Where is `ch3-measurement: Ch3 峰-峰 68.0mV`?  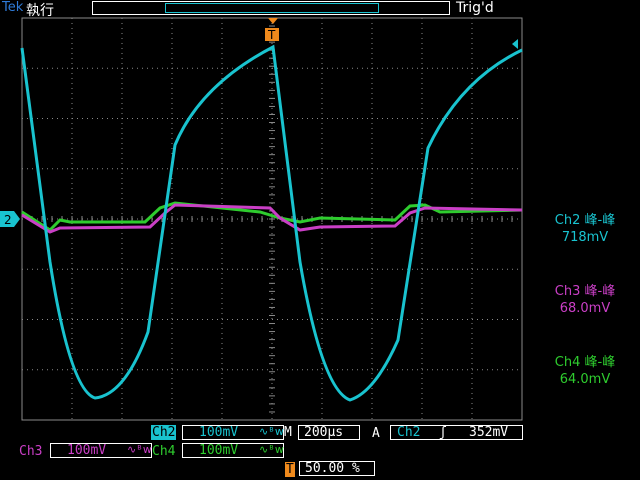 ch3-measurement: Ch3 峰-峰 68.0mV is located at coordinates (585, 300).